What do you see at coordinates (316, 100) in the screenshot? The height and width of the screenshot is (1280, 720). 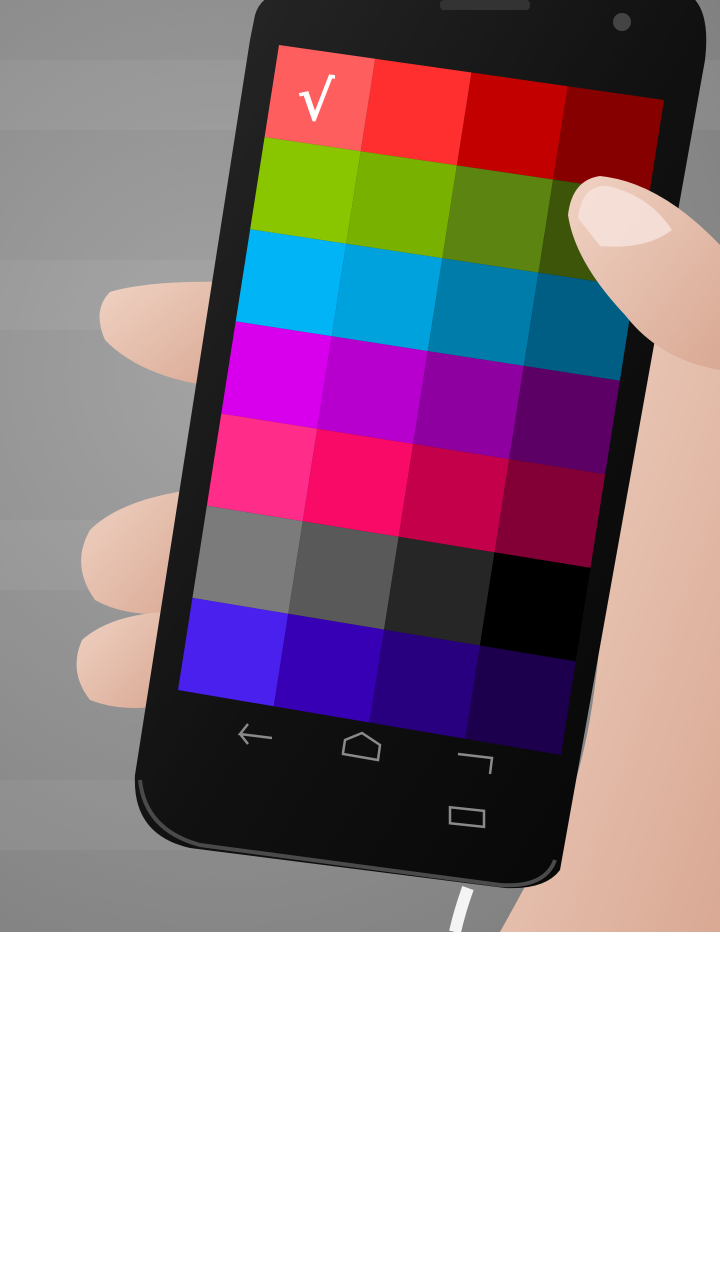 I see `selected-check-mark: √` at bounding box center [316, 100].